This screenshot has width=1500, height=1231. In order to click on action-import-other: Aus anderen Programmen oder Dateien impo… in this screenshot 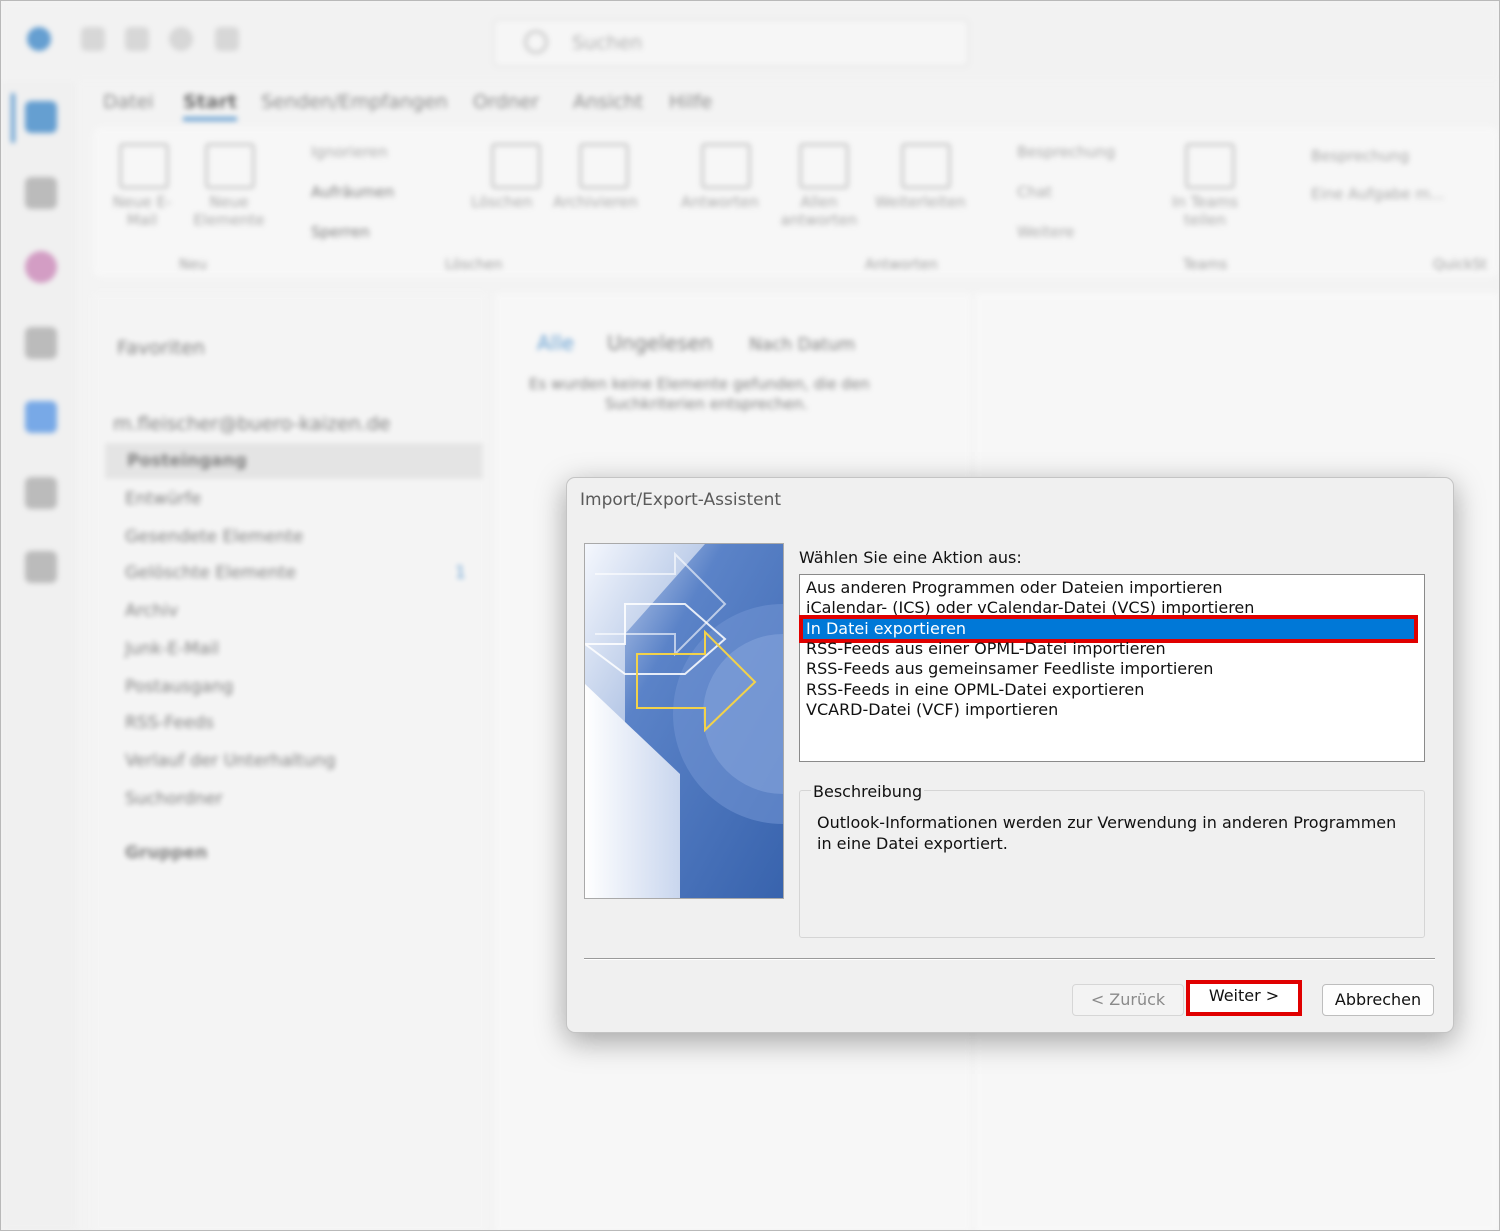, I will do `click(1014, 588)`.